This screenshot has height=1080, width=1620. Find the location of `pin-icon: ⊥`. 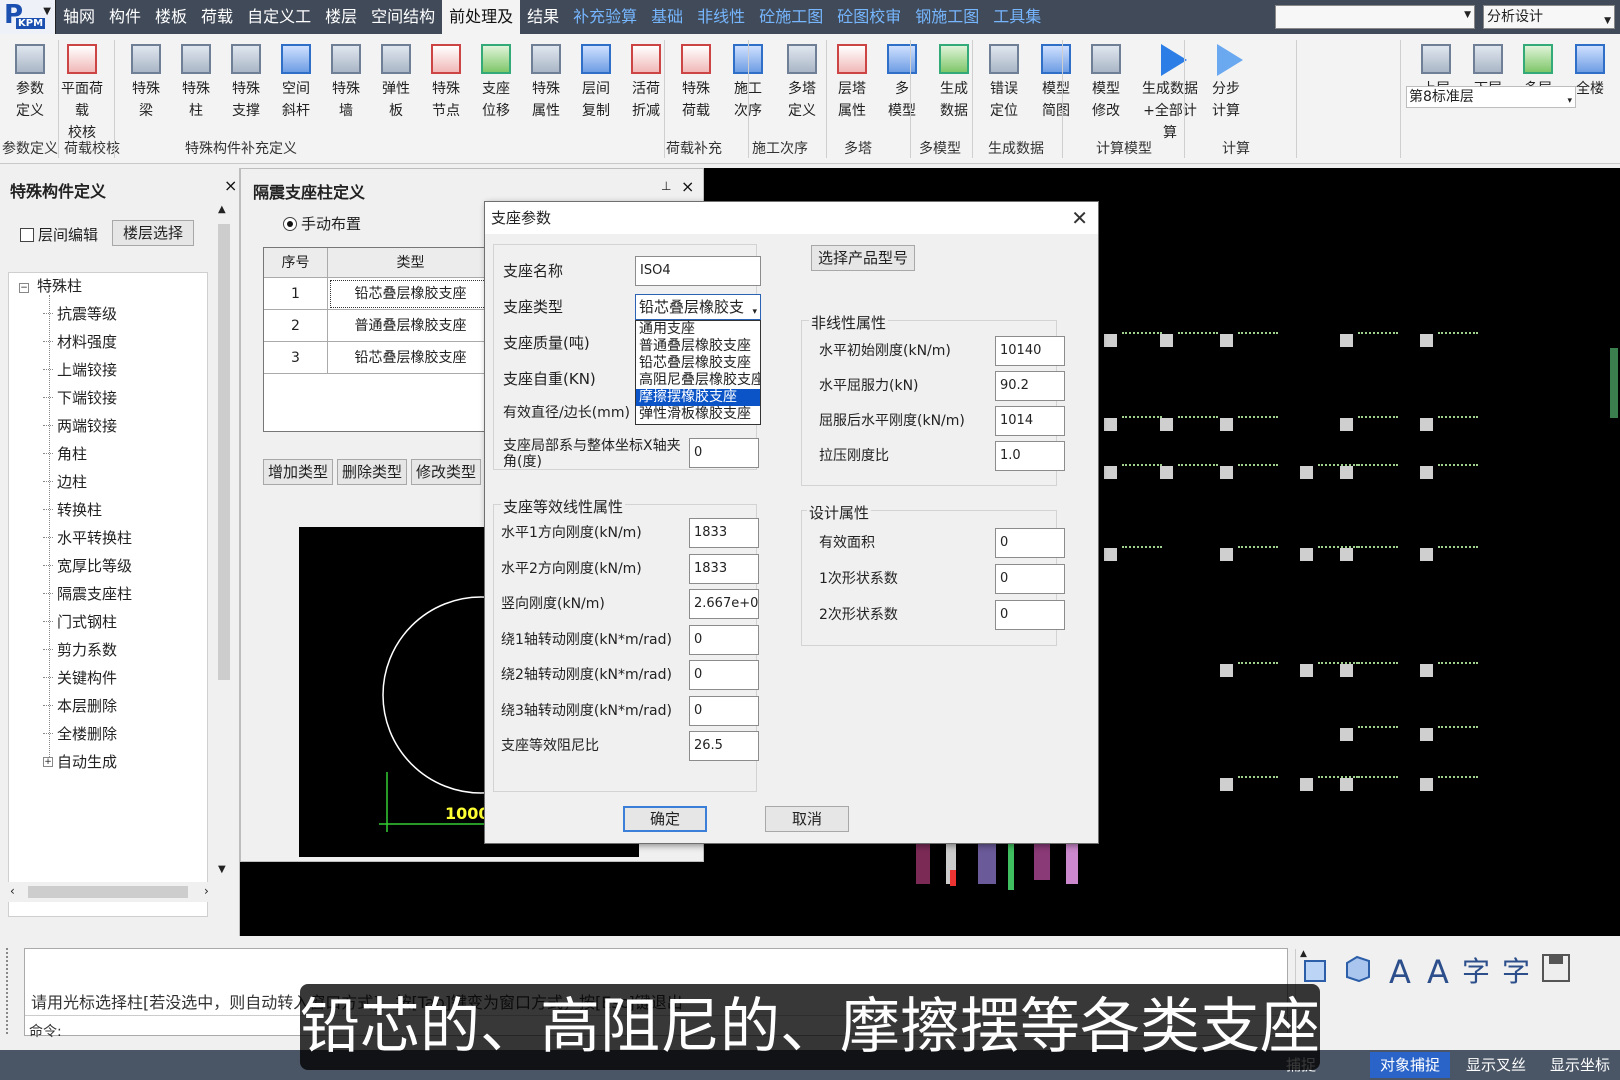

pin-icon: ⊥ is located at coordinates (666, 186).